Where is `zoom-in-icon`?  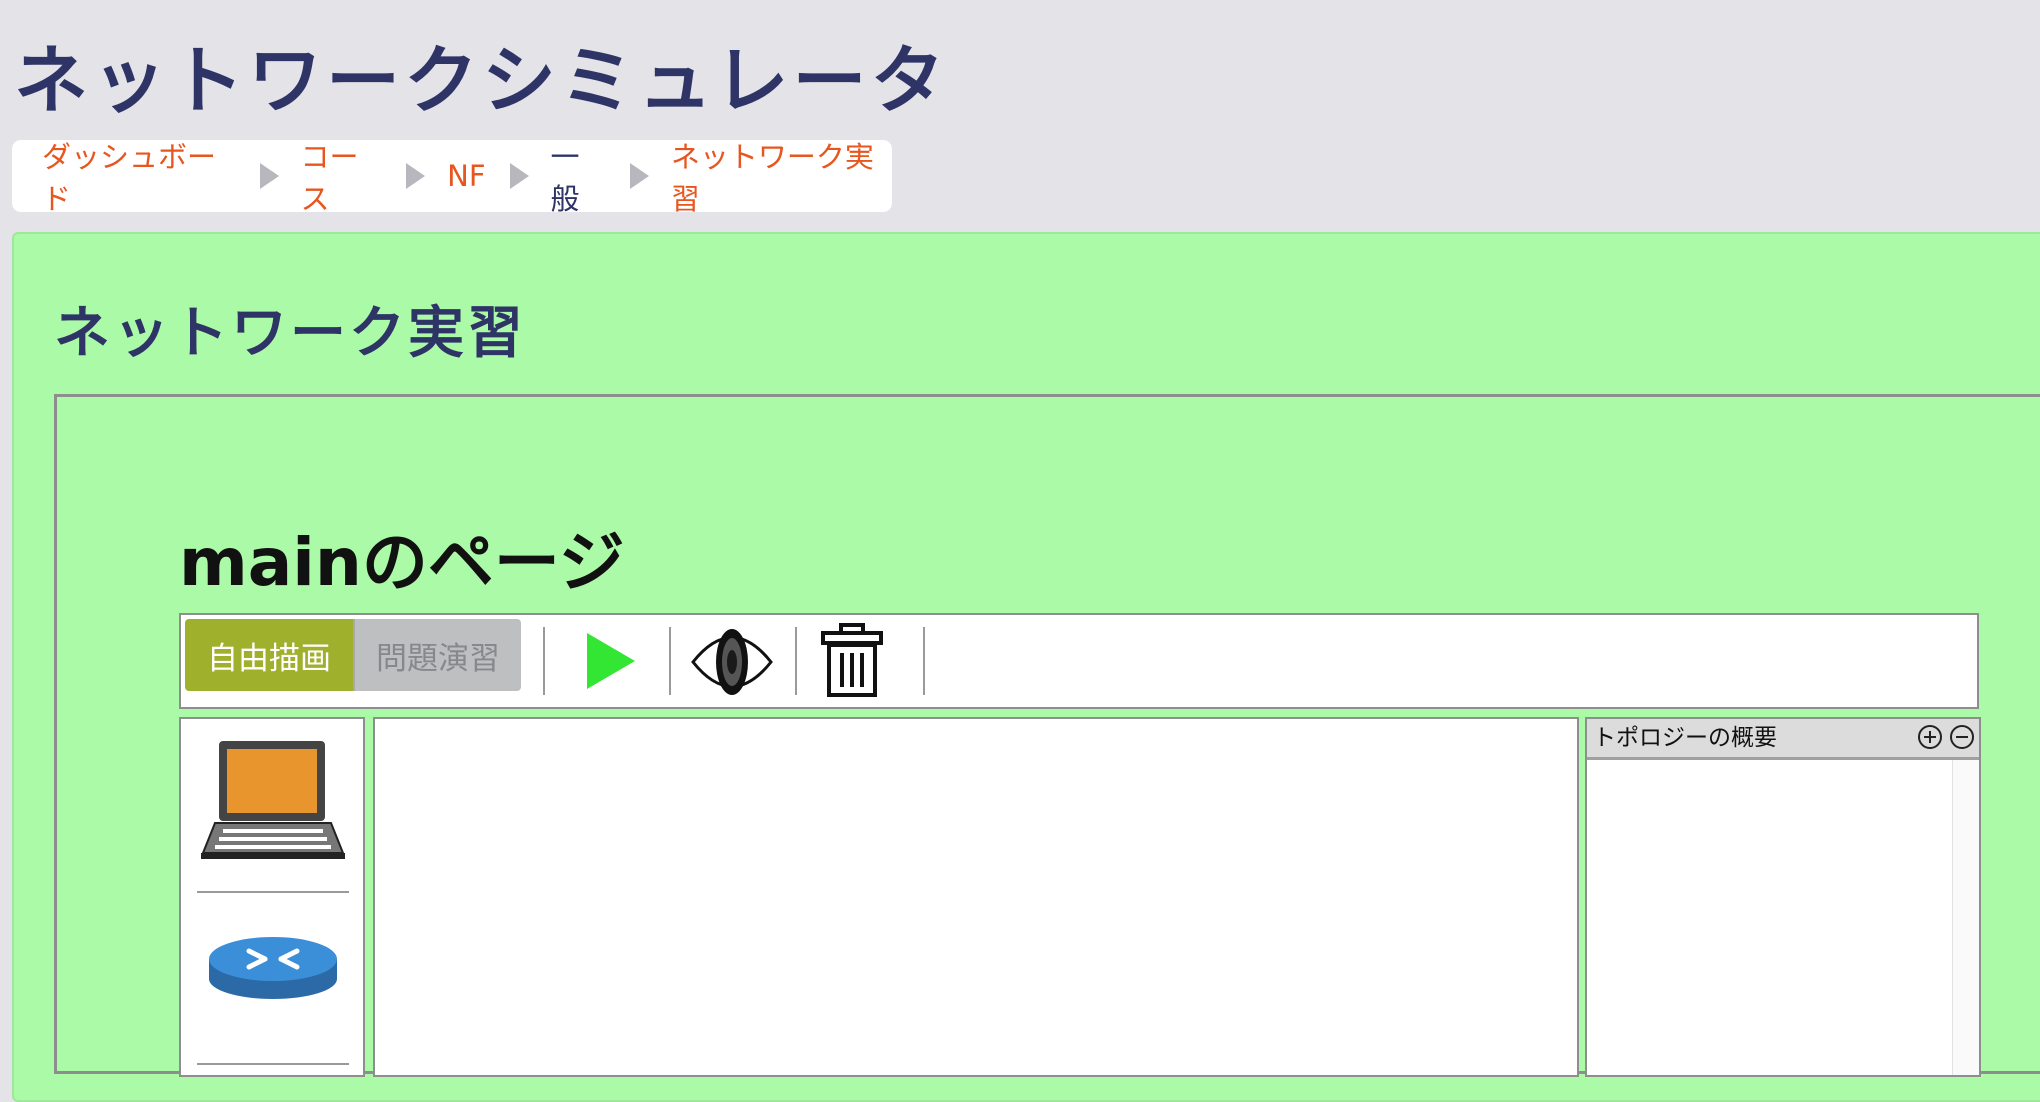
zoom-in-icon is located at coordinates (1930, 737).